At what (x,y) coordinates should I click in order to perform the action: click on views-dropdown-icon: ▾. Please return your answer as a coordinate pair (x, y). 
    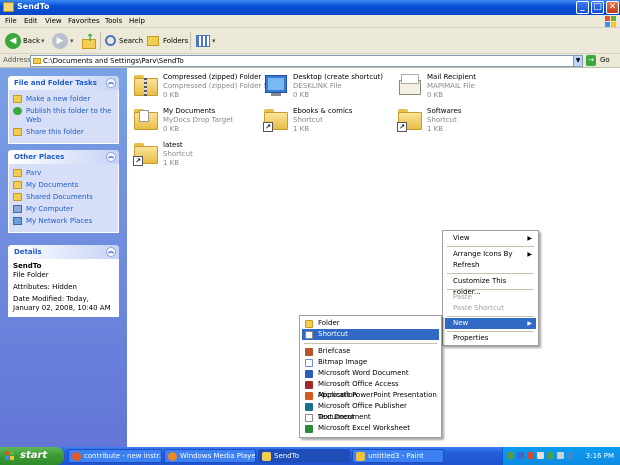
    Looking at the image, I should click on (214, 41).